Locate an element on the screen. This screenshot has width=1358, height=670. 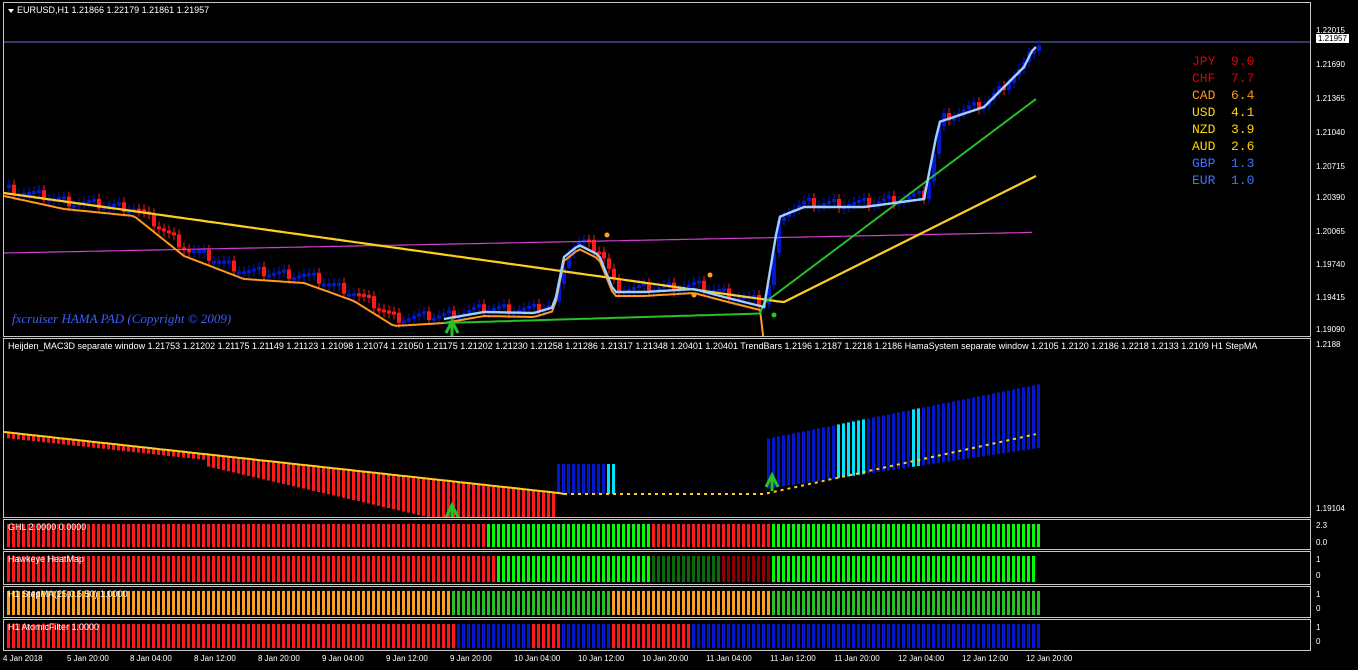
heatmap-pane: Hawkeye HeatMap is located at coordinates (657, 568).